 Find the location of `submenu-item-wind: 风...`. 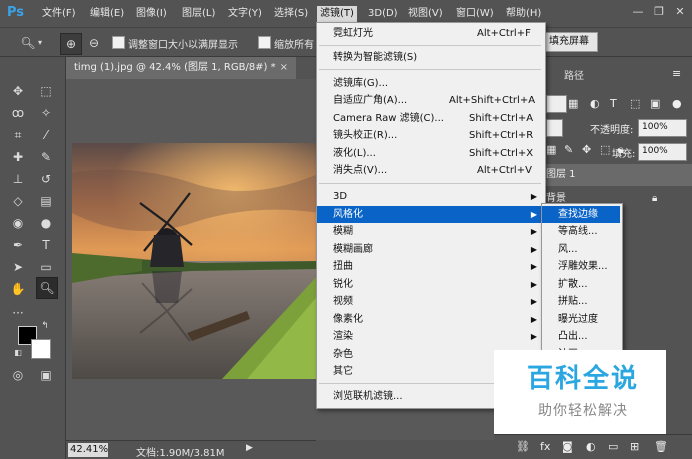

submenu-item-wind: 风... is located at coordinates (581, 249).